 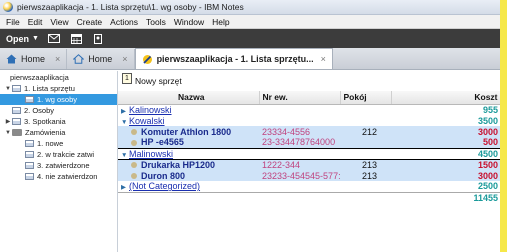 I want to click on category-name: Malinowski, so click(x=151, y=153).